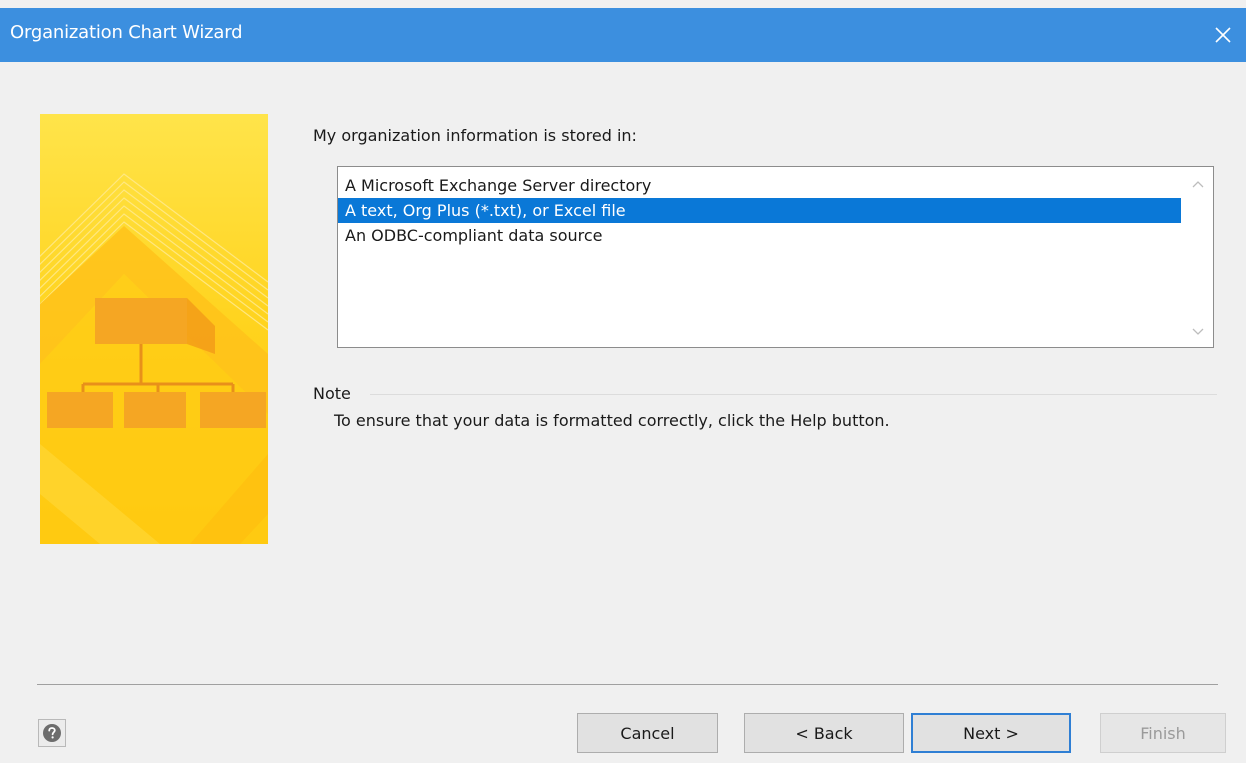 The image size is (1246, 763). I want to click on finish-button: Finish, so click(1163, 733).